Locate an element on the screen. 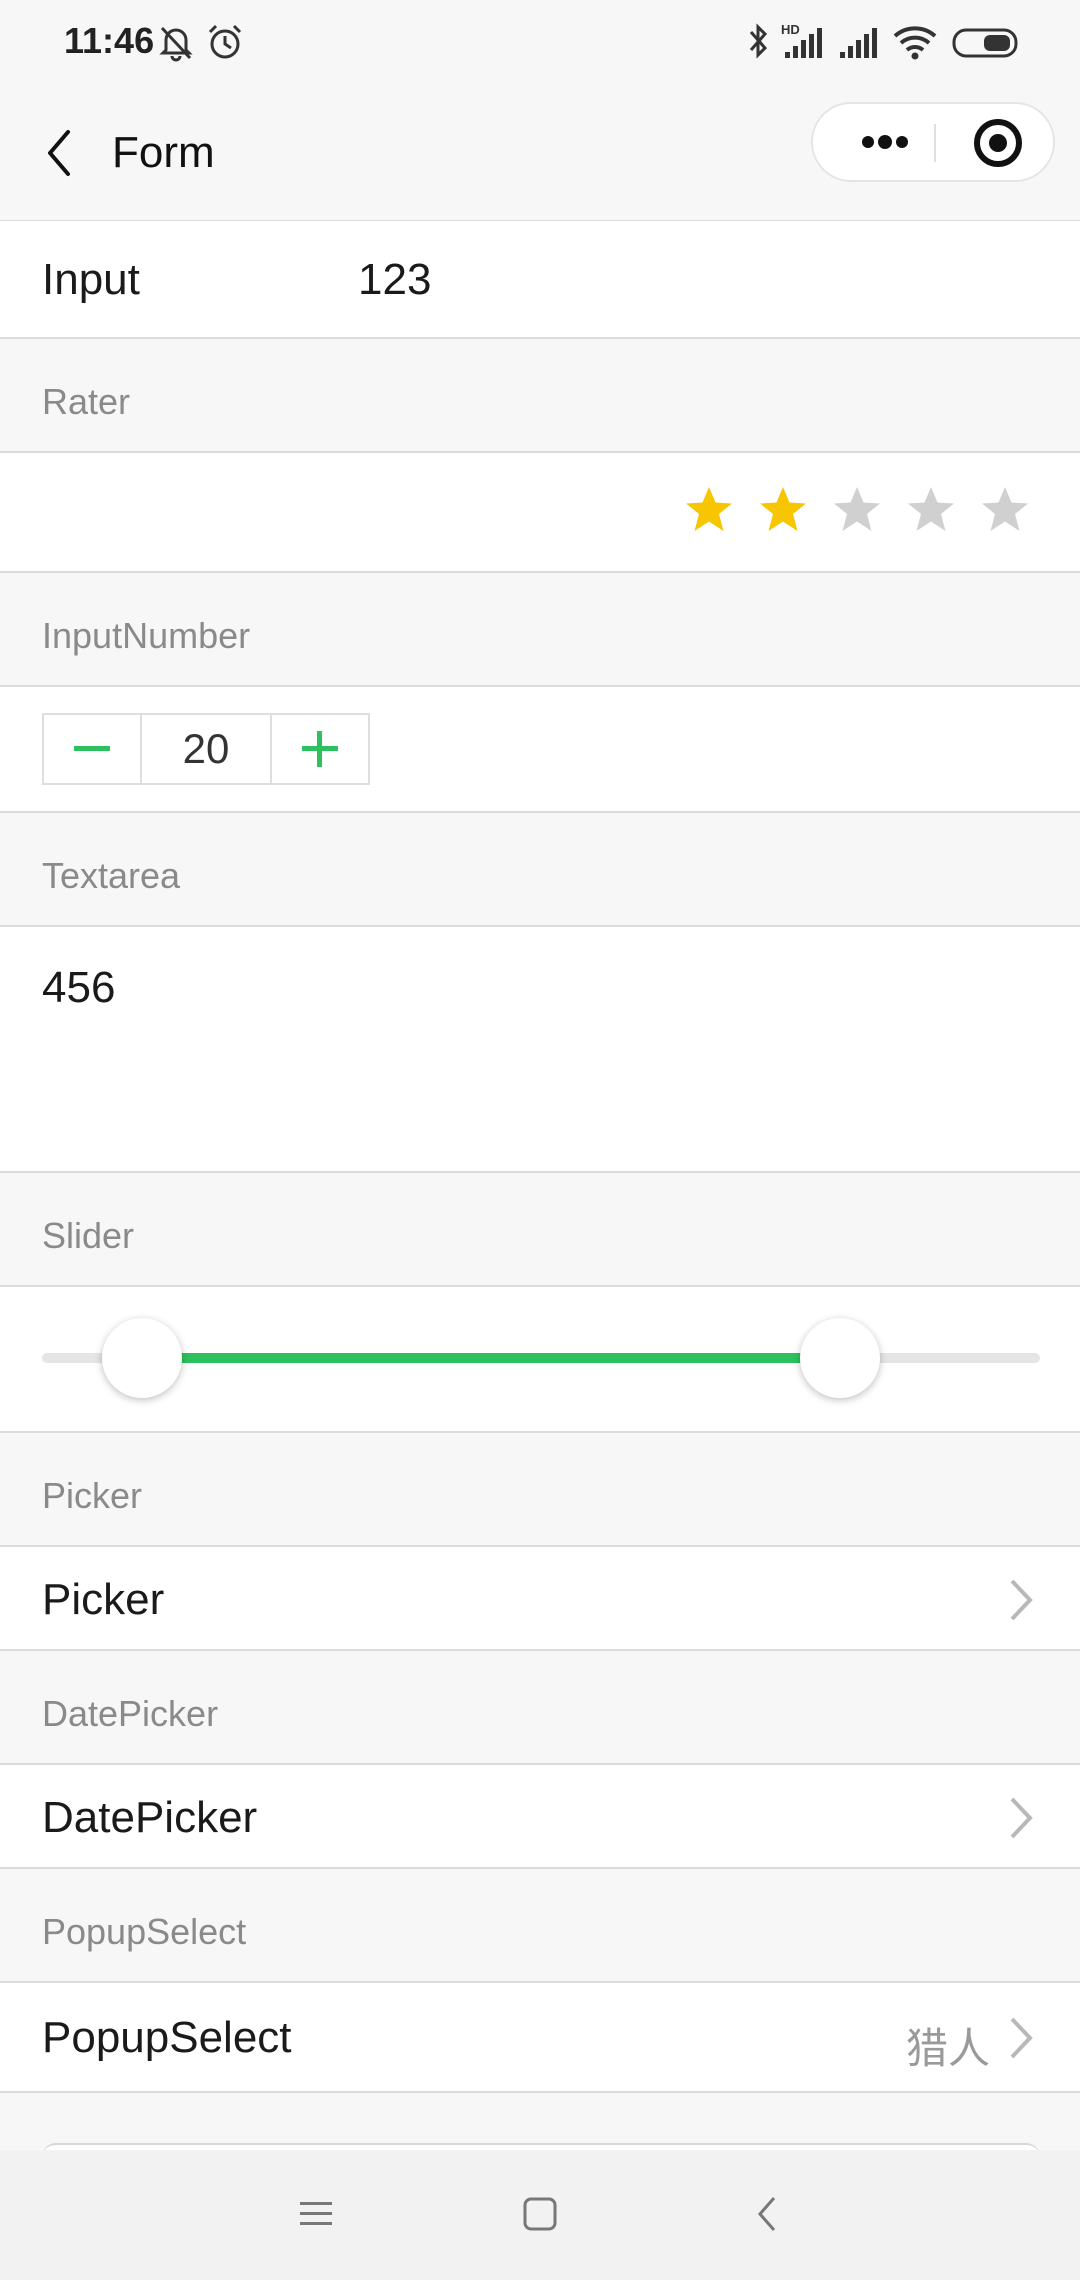 This screenshot has width=1080, height=2280. plus-icon is located at coordinates (320, 749).